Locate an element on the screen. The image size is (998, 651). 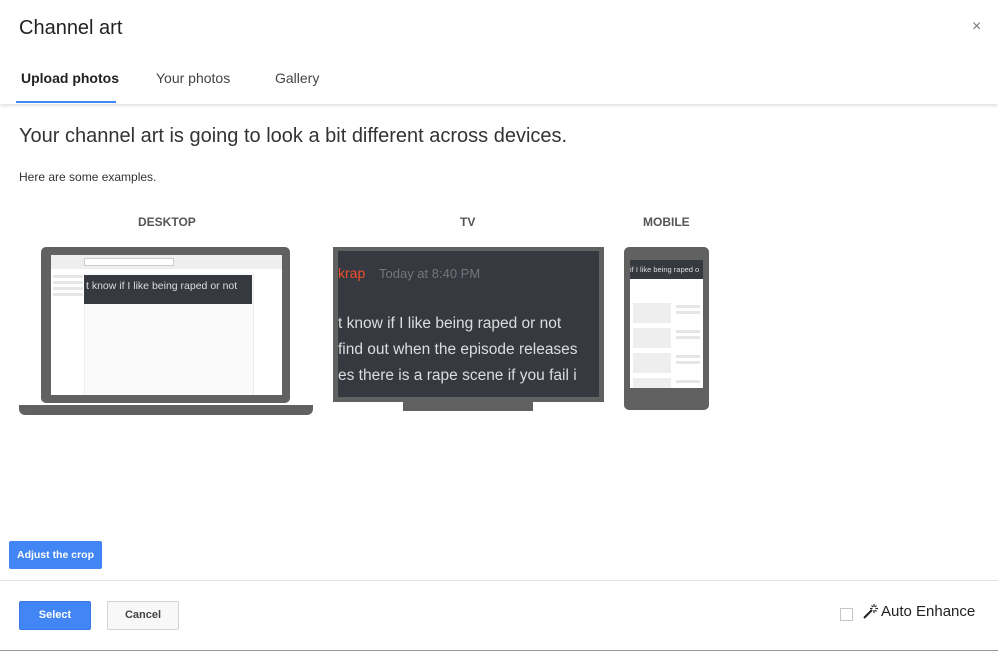
mobile-label: MOBILE is located at coordinates (666, 222).